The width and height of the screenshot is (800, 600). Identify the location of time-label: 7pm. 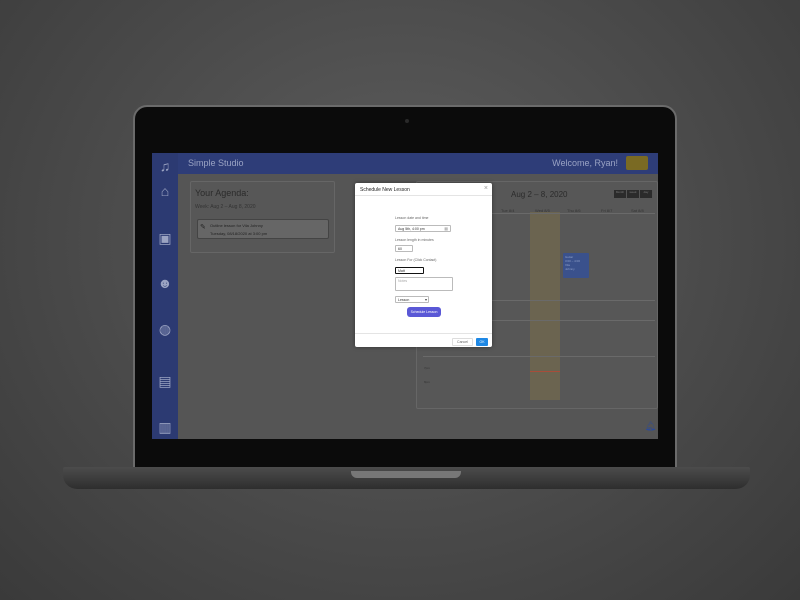
(427, 368).